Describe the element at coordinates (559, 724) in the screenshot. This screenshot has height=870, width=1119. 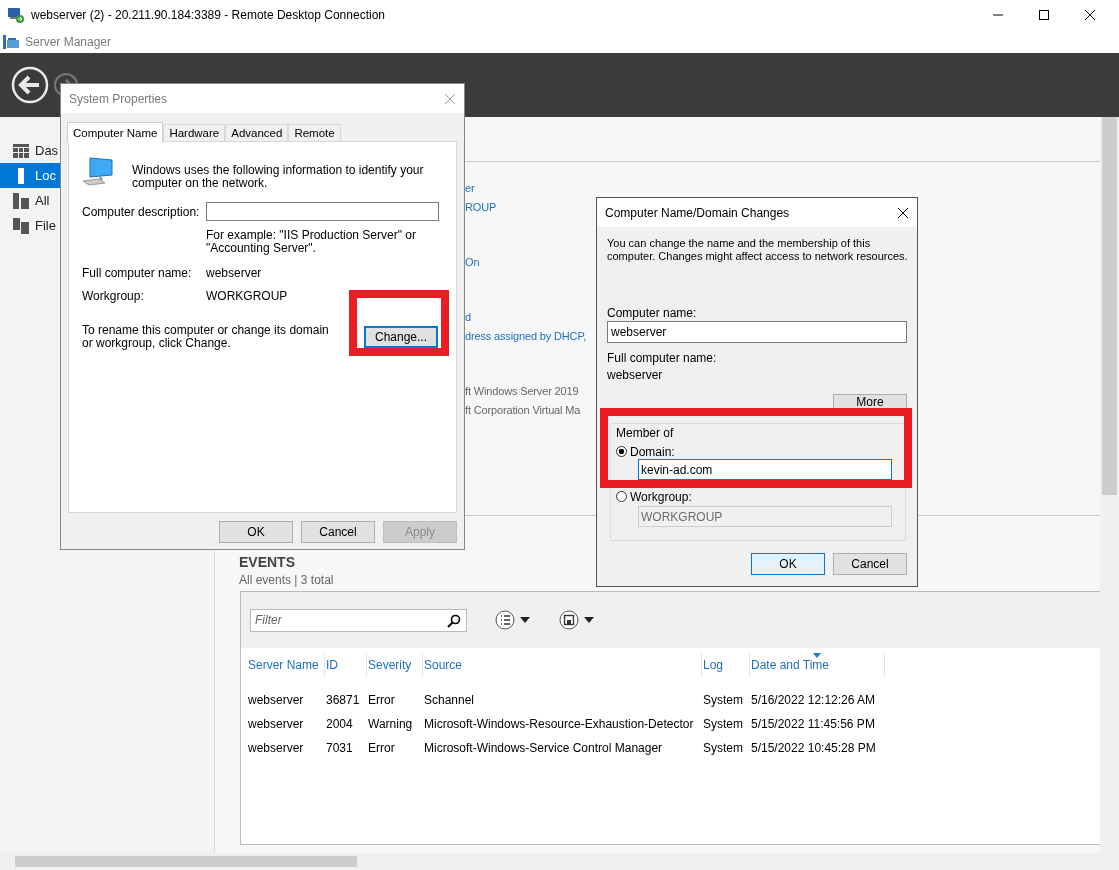
I see `table-cell-text: Microsoft-Windows-Resource-Exhaustion-Detector` at that location.